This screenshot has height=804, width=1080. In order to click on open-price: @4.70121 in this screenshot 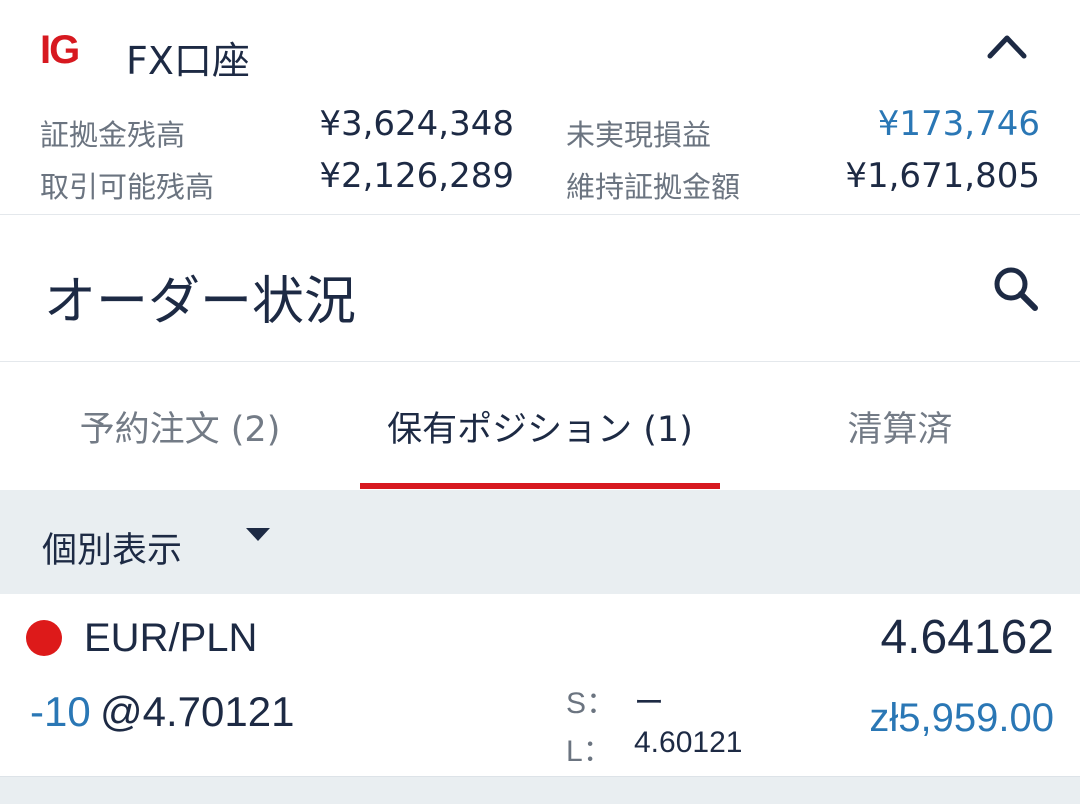, I will do `click(197, 711)`.